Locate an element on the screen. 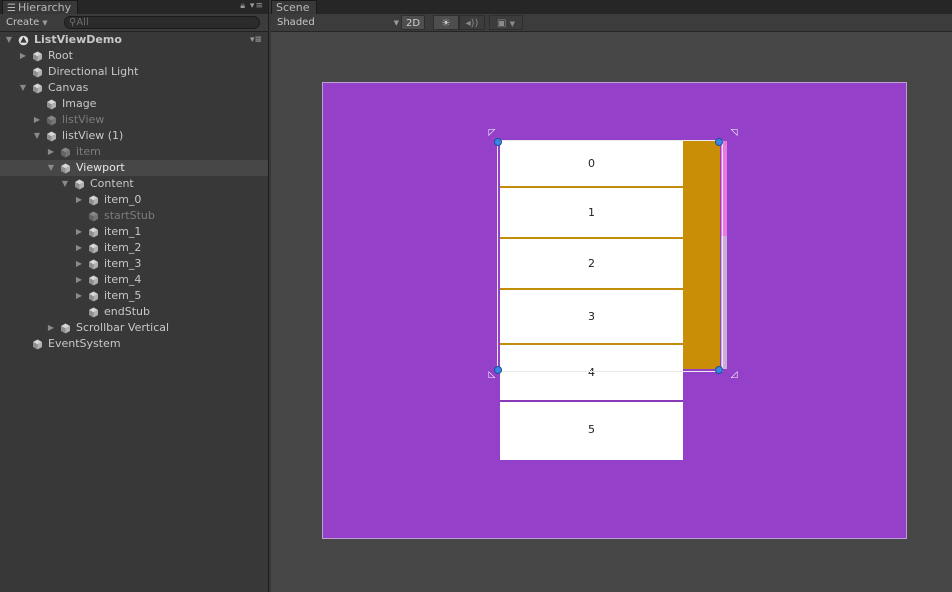 The height and width of the screenshot is (592, 952). hierarchy-item-label: item_2 is located at coordinates (123, 247).